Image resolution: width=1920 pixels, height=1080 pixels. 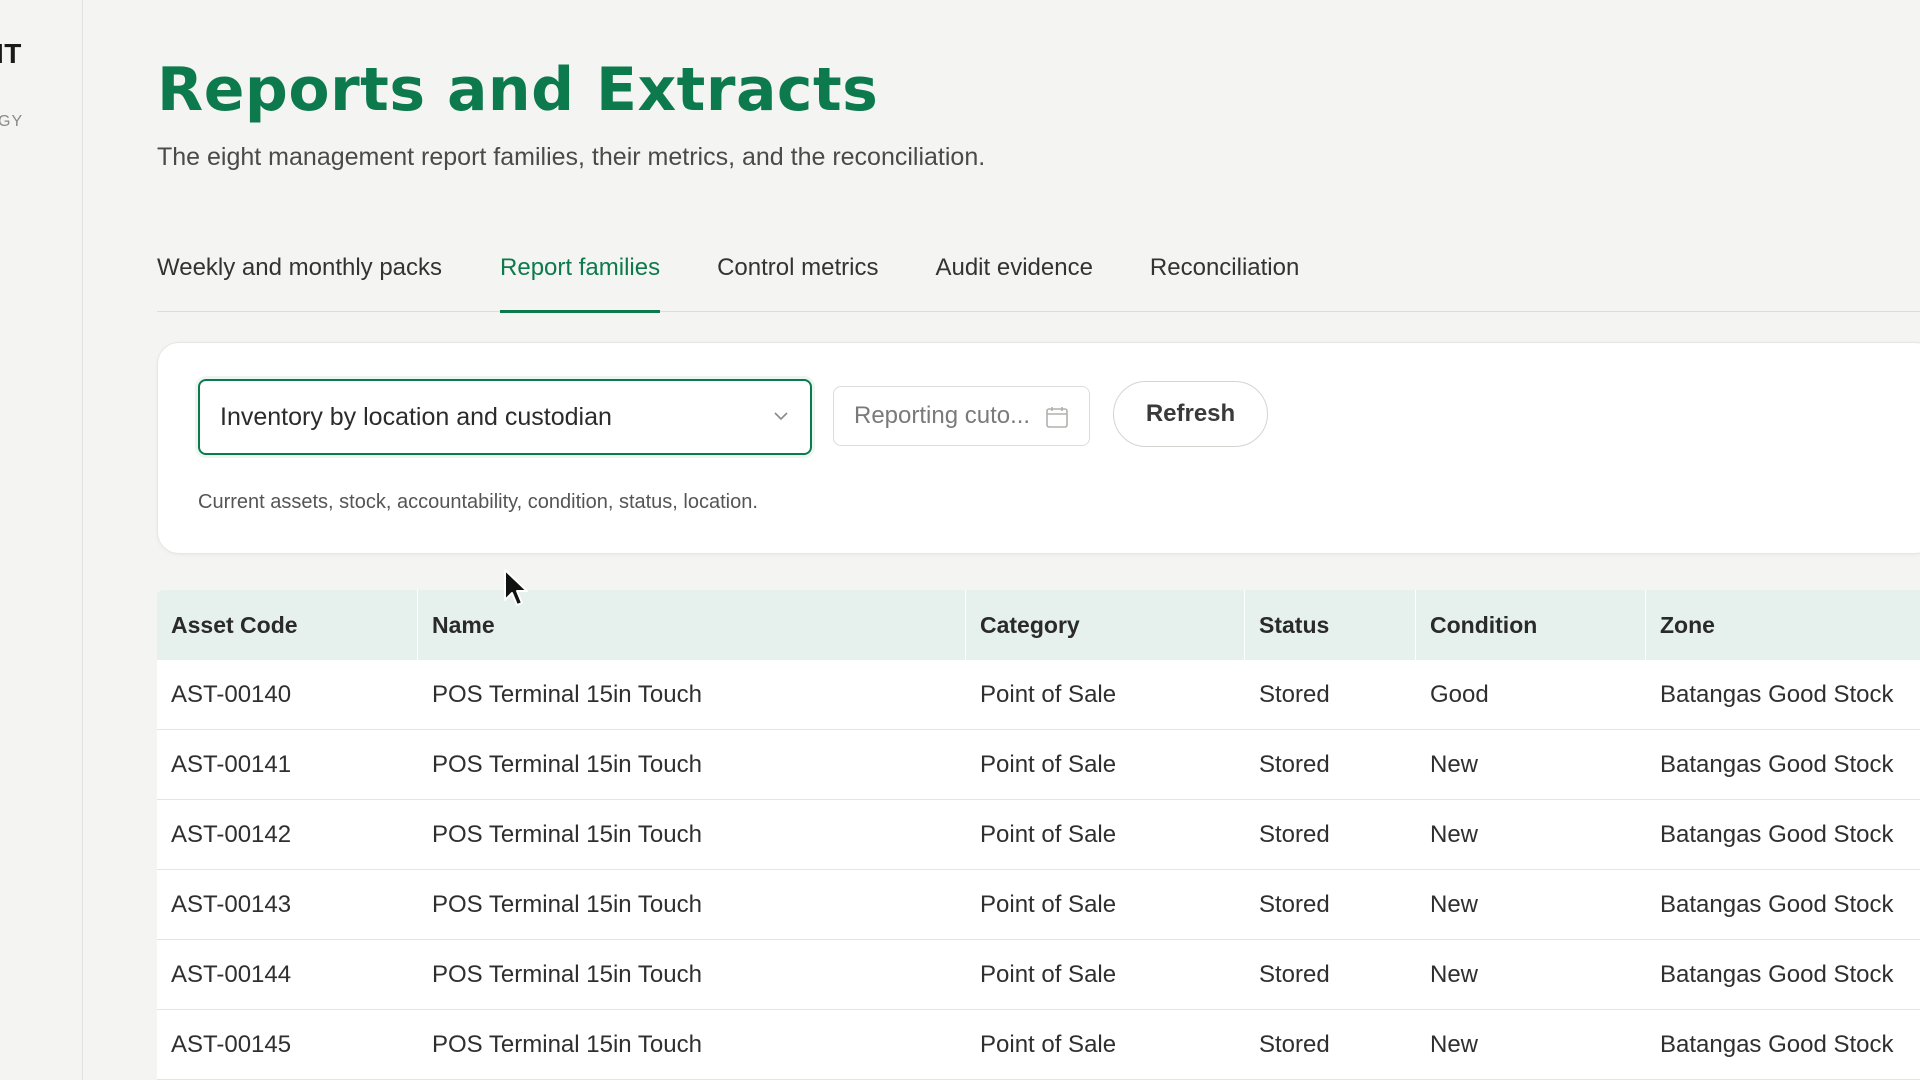 I want to click on cell-asset-code: AST-00140, so click(x=231, y=694).